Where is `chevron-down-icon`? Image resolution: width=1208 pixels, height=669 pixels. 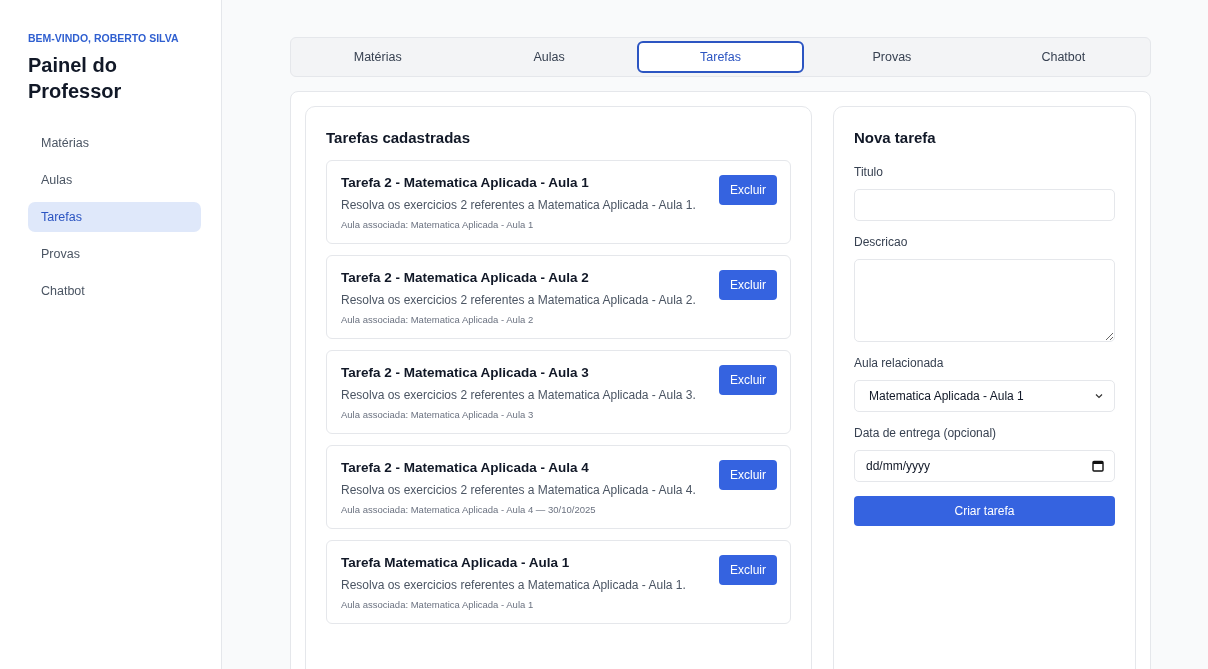 chevron-down-icon is located at coordinates (1099, 396).